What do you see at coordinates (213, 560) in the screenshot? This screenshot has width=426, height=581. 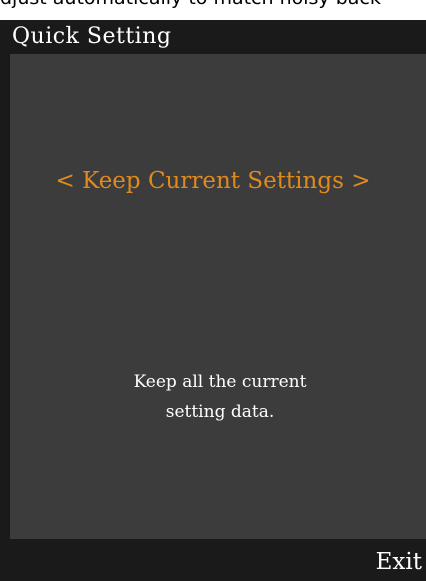 I see `footer-bar: Exit` at bounding box center [213, 560].